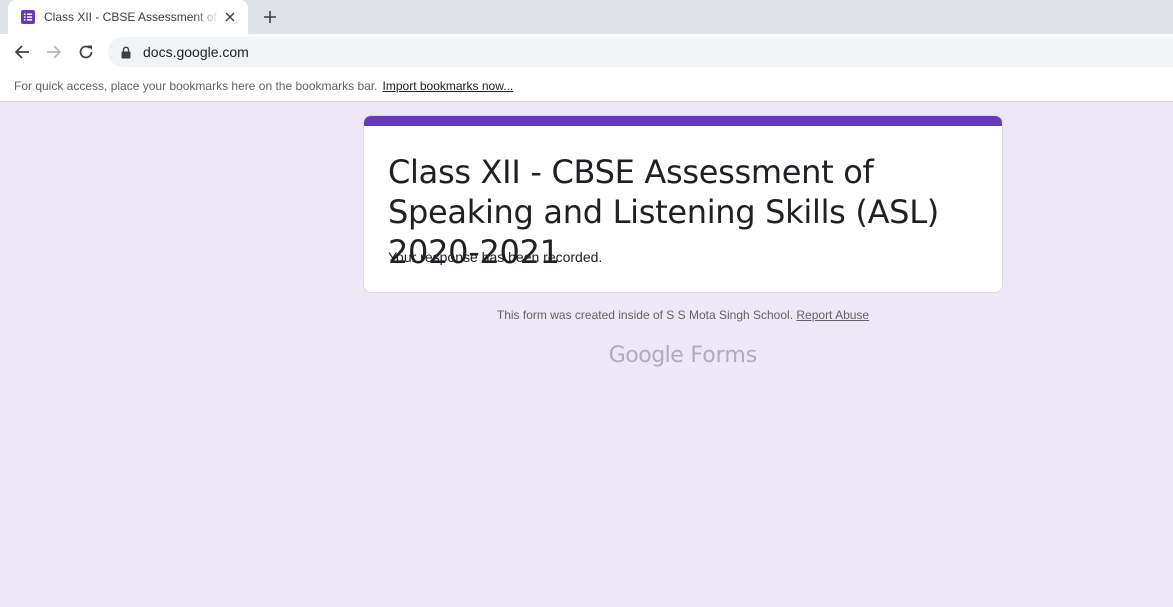  What do you see at coordinates (832, 315) in the screenshot?
I see `report-abuse-link: Report Abuse` at bounding box center [832, 315].